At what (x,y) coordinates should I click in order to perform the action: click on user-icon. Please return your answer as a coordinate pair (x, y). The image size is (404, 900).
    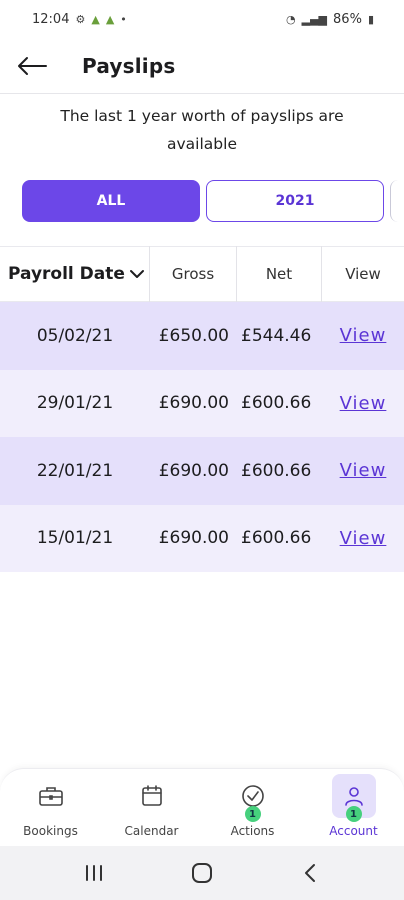
    Looking at the image, I should click on (353, 796).